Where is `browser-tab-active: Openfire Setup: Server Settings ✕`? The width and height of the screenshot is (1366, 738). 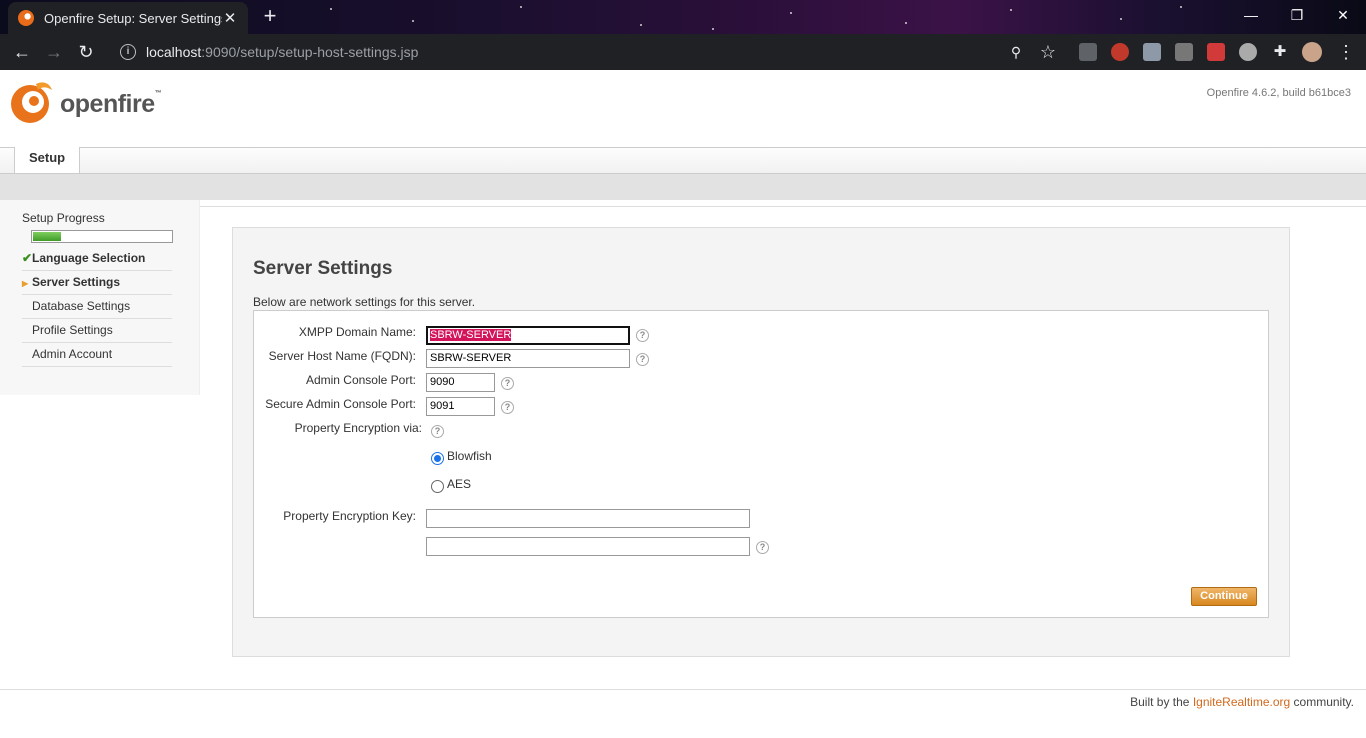
browser-tab-active: Openfire Setup: Server Settings ✕ is located at coordinates (128, 18).